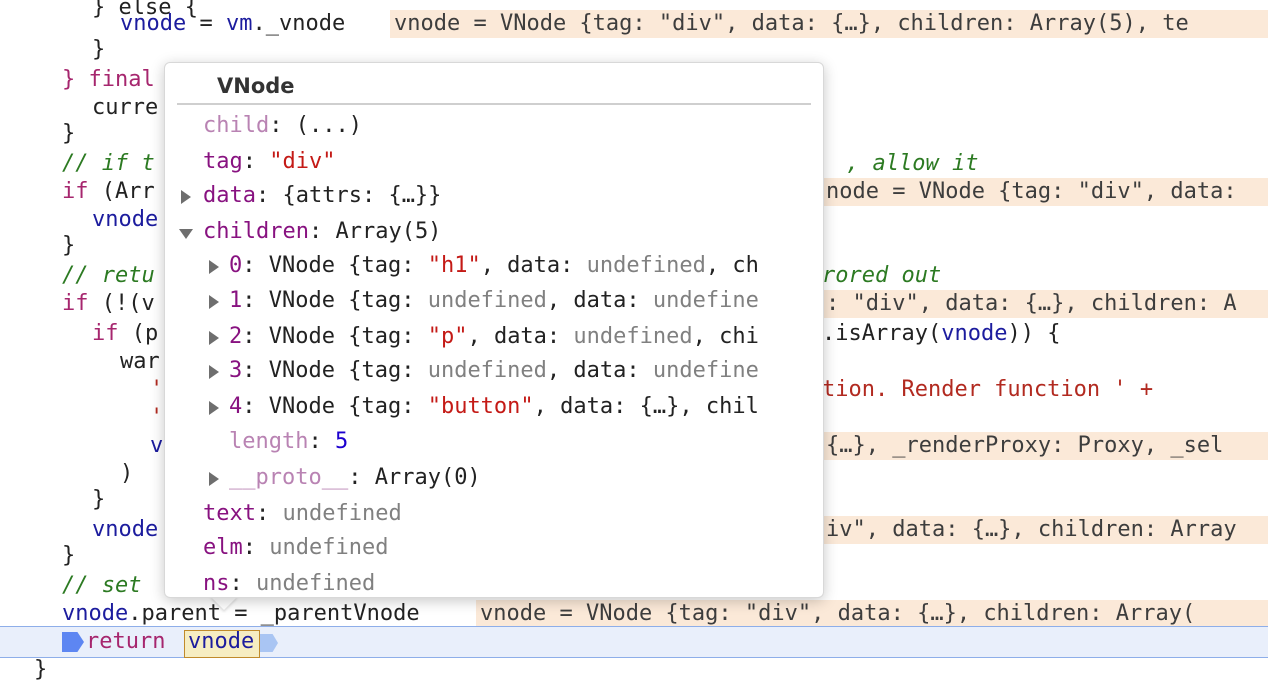 Image resolution: width=1268 pixels, height=694 pixels. What do you see at coordinates (157, 417) in the screenshot?
I see `code-line-quote2: '` at bounding box center [157, 417].